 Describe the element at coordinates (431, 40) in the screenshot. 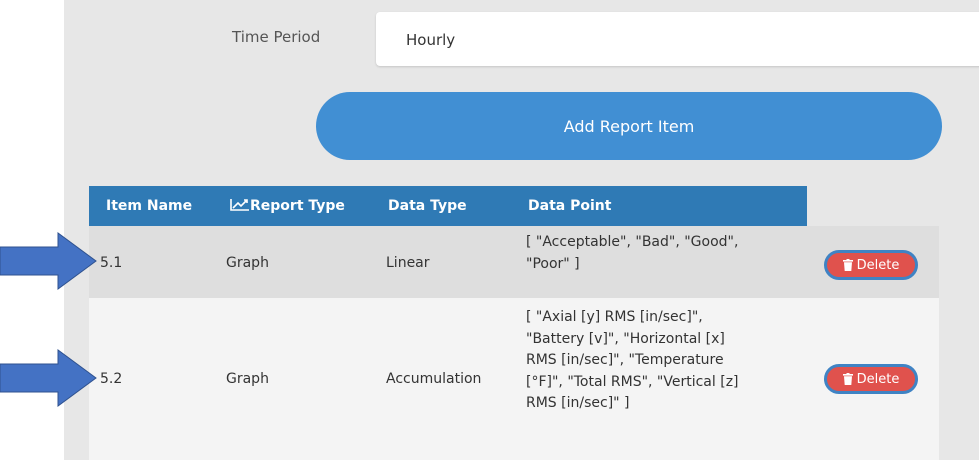

I see `time-period-value: Hourly` at that location.